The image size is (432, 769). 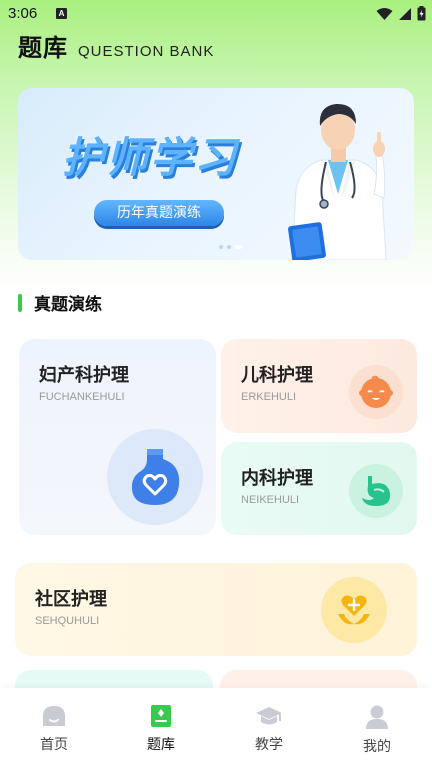 I want to click on nav-item-profile: 我的, so click(x=377, y=730).